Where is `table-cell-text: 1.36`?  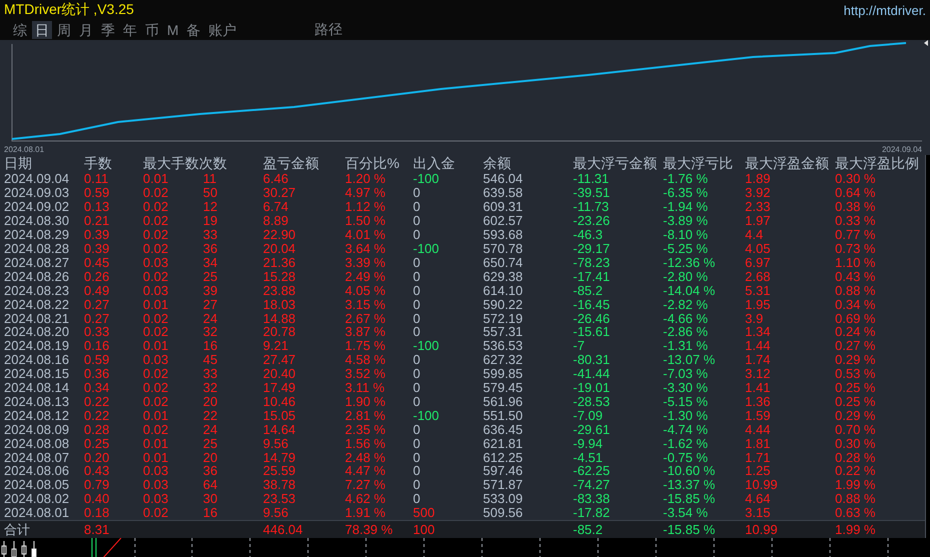
table-cell-text: 1.36 is located at coordinates (758, 401).